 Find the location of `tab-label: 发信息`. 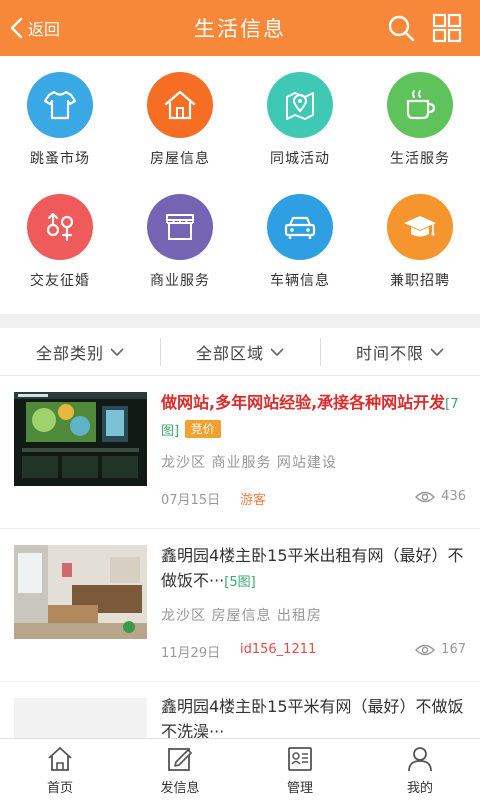

tab-label: 发信息 is located at coordinates (180, 788).